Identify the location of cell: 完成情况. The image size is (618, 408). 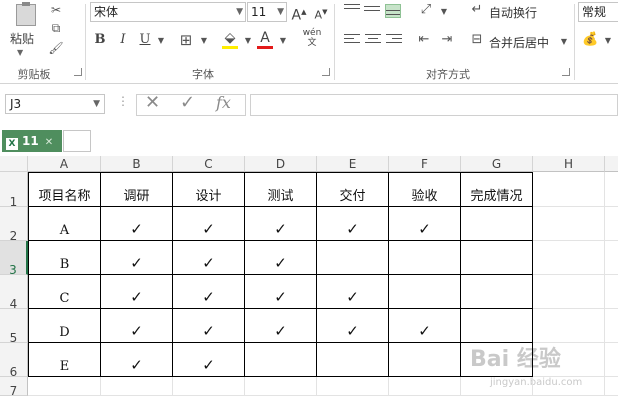
(497, 189).